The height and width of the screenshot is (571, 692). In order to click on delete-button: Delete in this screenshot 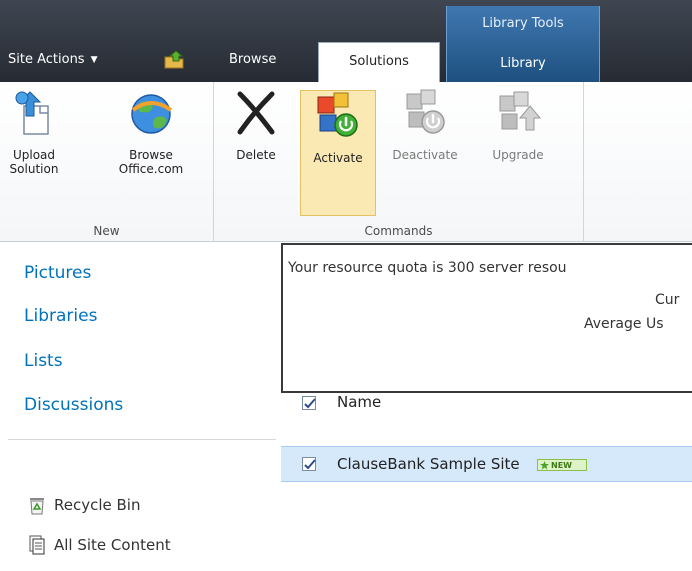, I will do `click(256, 125)`.